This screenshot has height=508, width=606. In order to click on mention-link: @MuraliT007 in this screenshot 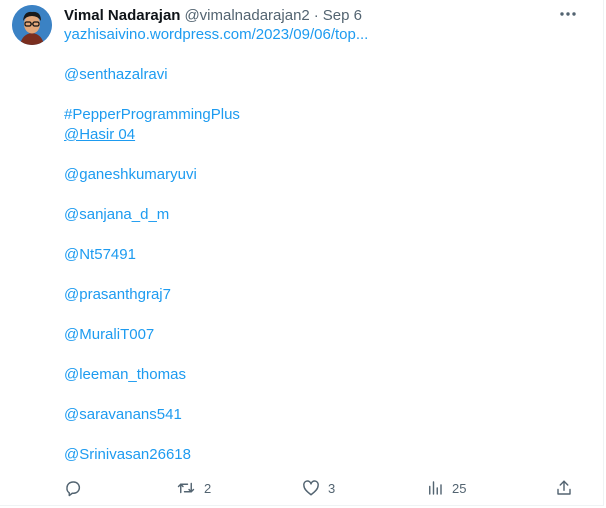, I will do `click(109, 335)`.